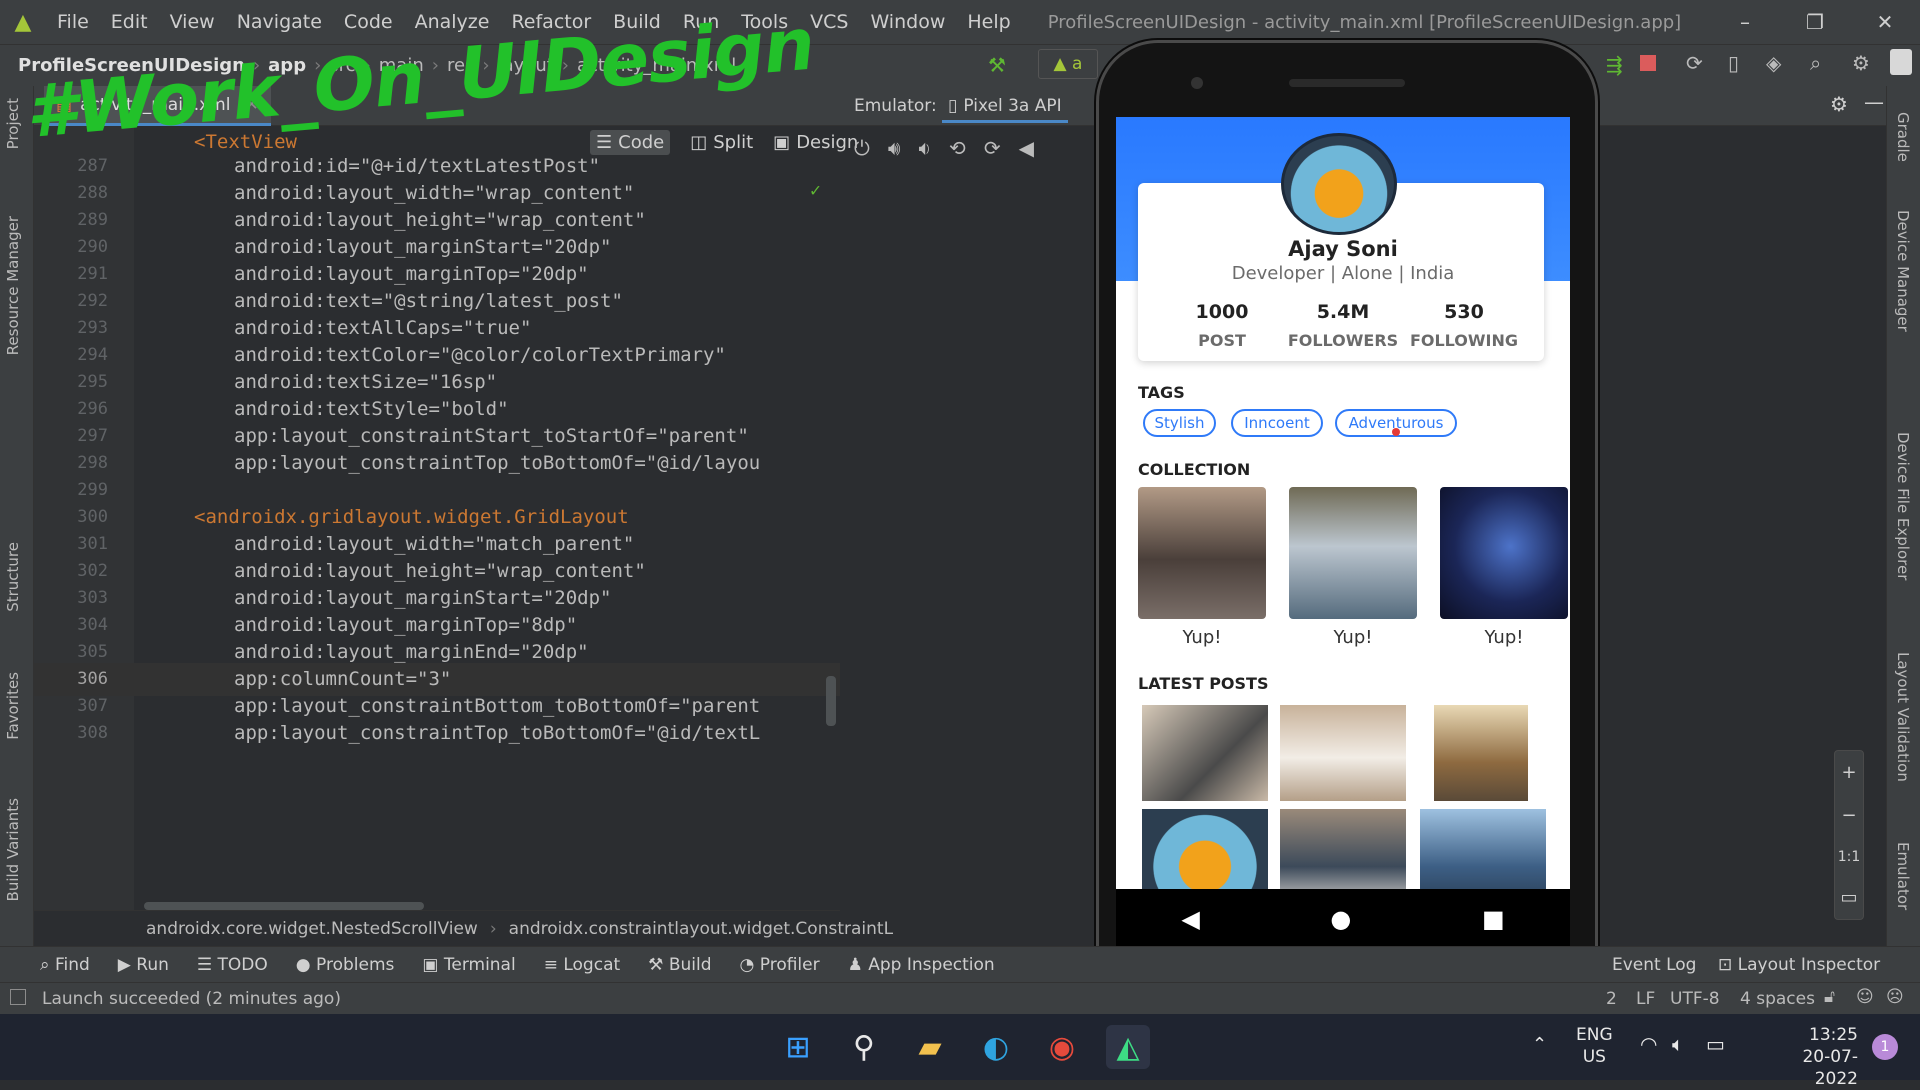 The height and width of the screenshot is (1090, 1920). What do you see at coordinates (1903, 717) in the screenshot?
I see `tool-tab-layout-validation: Layout Validation` at bounding box center [1903, 717].